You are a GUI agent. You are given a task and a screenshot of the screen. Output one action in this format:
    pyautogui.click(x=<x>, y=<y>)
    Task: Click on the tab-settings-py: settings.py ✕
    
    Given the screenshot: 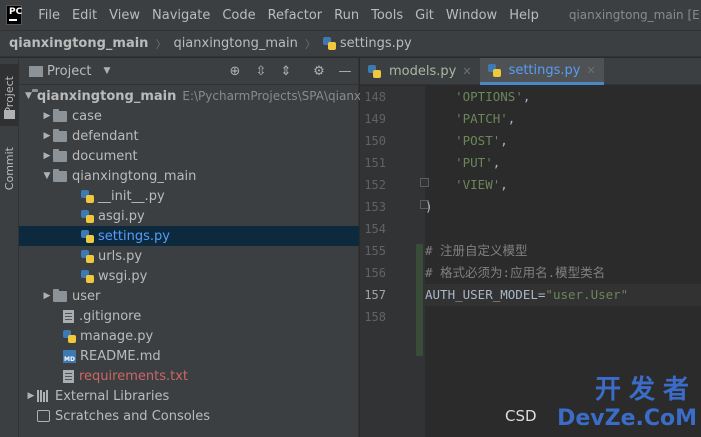 What is the action you would take?
    pyautogui.click(x=541, y=71)
    